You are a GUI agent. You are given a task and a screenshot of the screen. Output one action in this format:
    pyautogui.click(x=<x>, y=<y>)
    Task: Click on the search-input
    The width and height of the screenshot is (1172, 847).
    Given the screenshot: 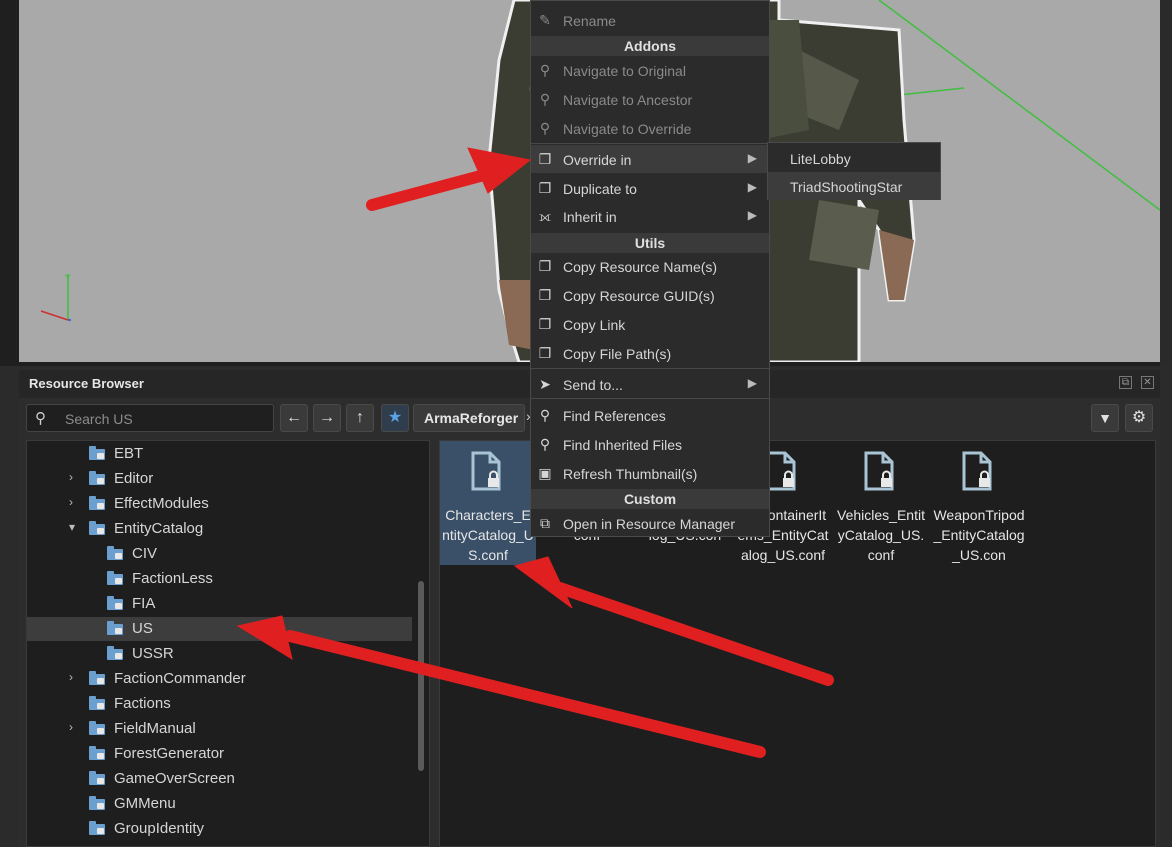 What is the action you would take?
    pyautogui.click(x=165, y=419)
    